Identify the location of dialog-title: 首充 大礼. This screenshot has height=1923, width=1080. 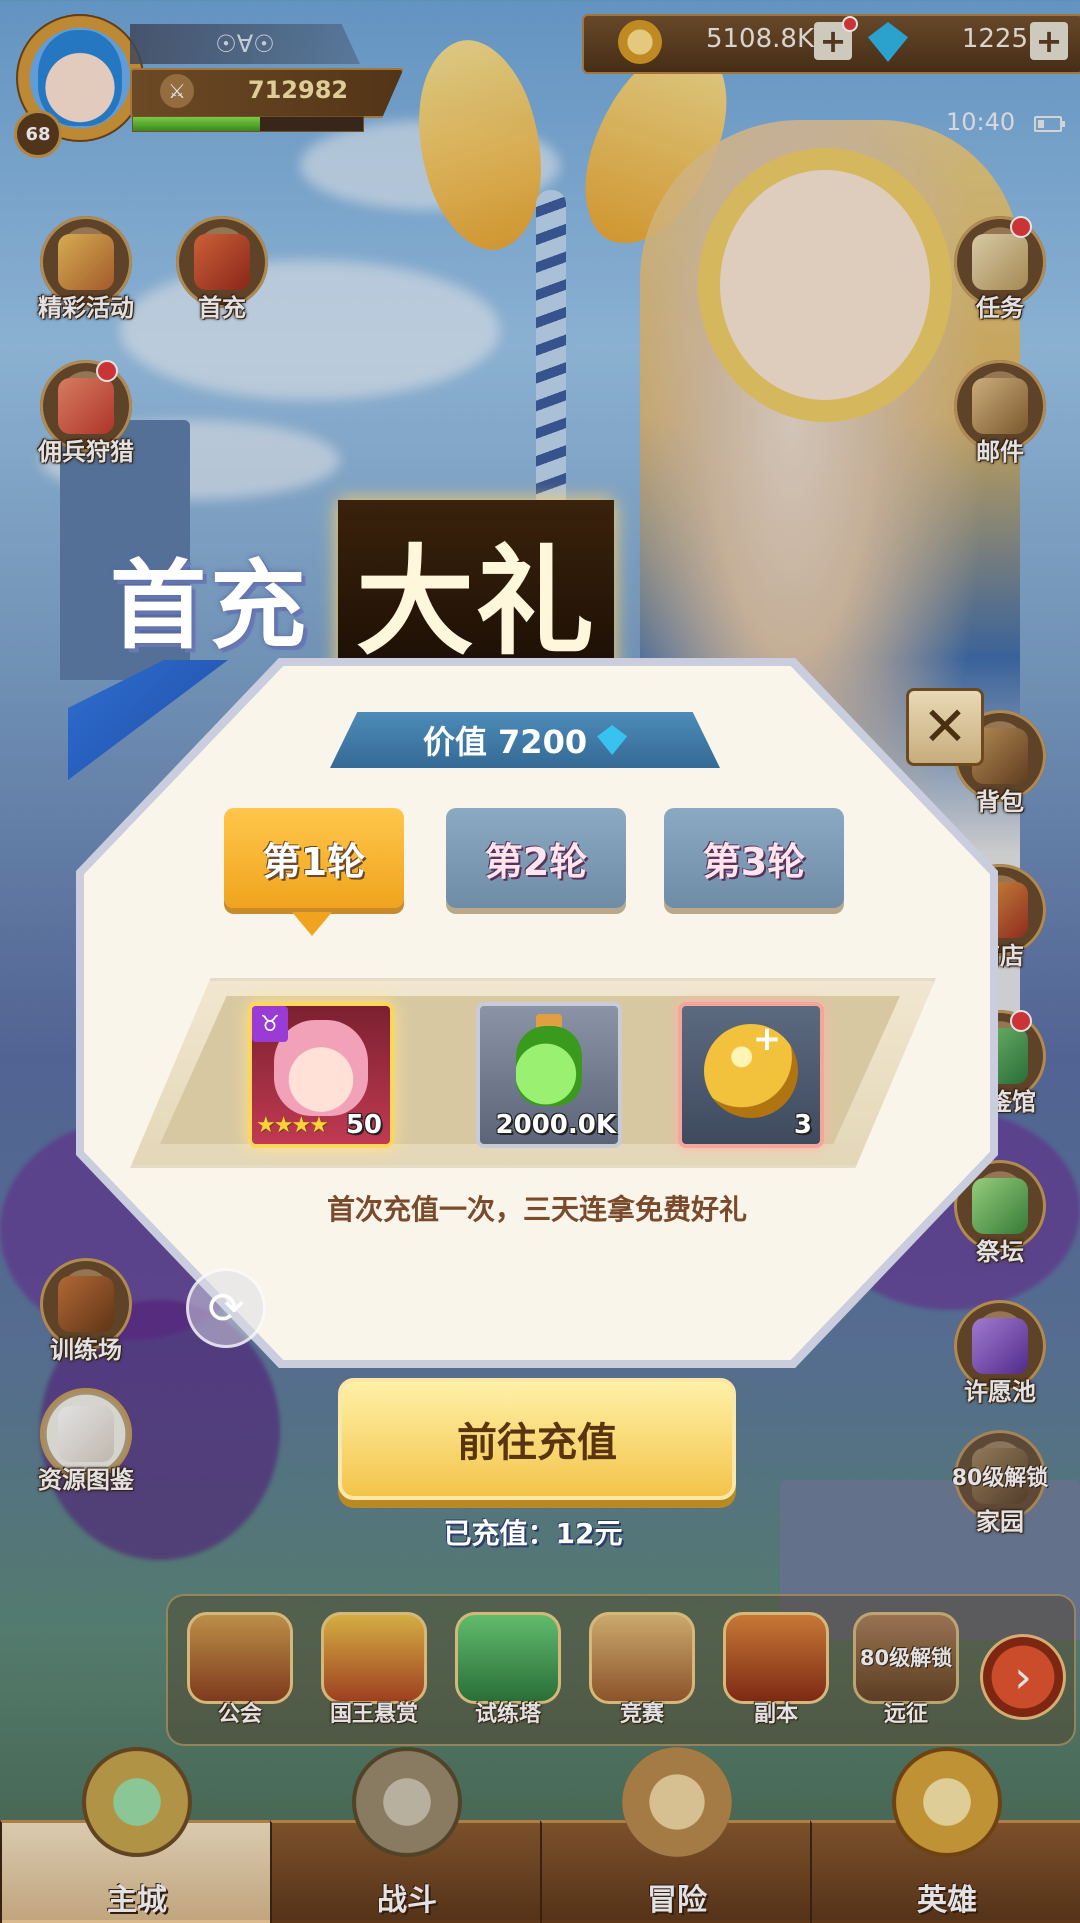
(370, 591).